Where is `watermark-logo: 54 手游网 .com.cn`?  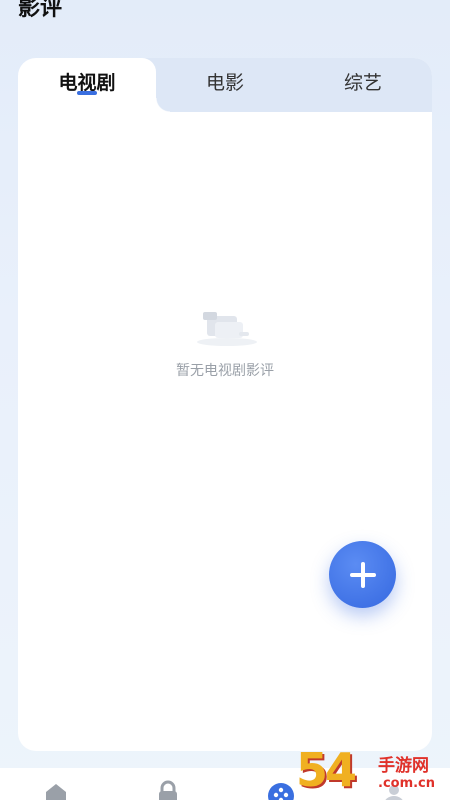 watermark-logo: 54 手游网 .com.cn is located at coordinates (372, 771).